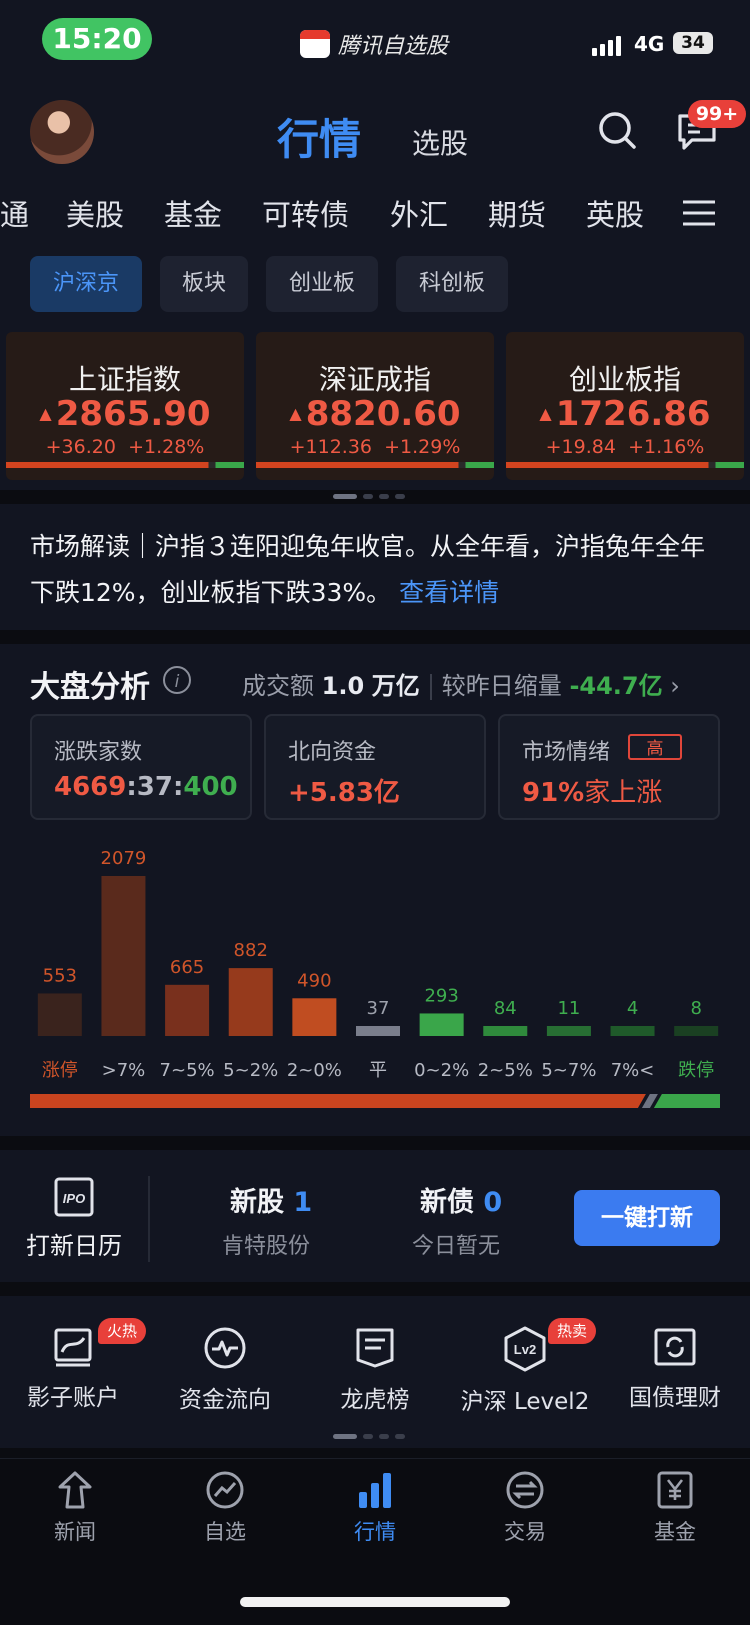  What do you see at coordinates (225, 1370) in the screenshot?
I see `tool-fund-flow: 资金流向` at bounding box center [225, 1370].